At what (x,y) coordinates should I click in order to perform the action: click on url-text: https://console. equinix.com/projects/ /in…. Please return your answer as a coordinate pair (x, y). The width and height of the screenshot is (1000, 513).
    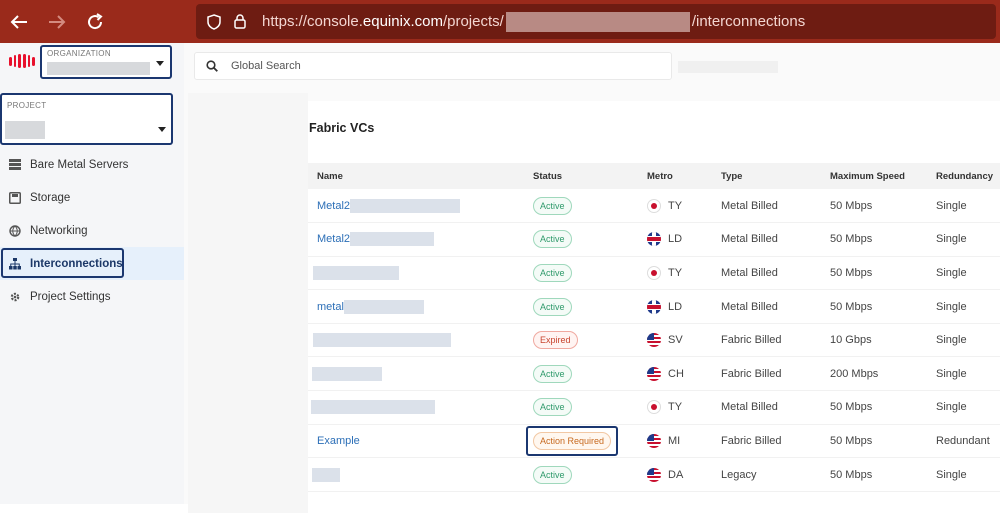
    Looking at the image, I should click on (534, 21).